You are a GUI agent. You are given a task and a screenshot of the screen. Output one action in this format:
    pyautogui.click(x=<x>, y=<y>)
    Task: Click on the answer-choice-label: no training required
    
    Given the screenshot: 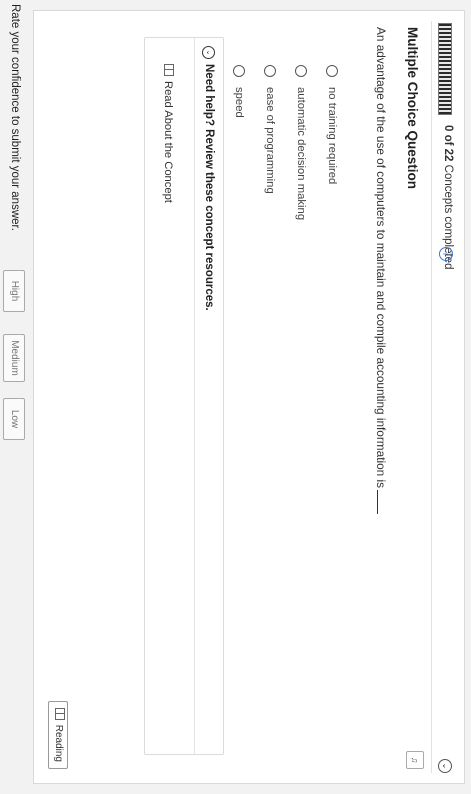 What is the action you would take?
    pyautogui.click(x=332, y=136)
    